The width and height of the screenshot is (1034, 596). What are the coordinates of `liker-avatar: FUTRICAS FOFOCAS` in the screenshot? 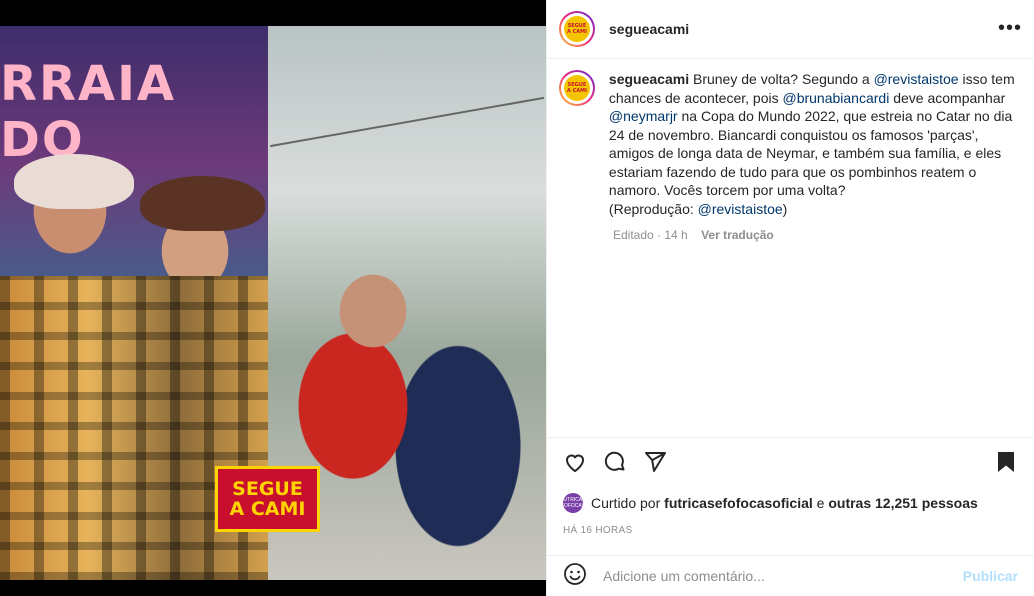 It's located at (573, 503).